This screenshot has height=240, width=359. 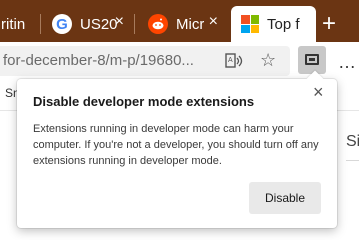 What do you see at coordinates (268, 60) in the screenshot?
I see `favorite-star-icon: ☆` at bounding box center [268, 60].